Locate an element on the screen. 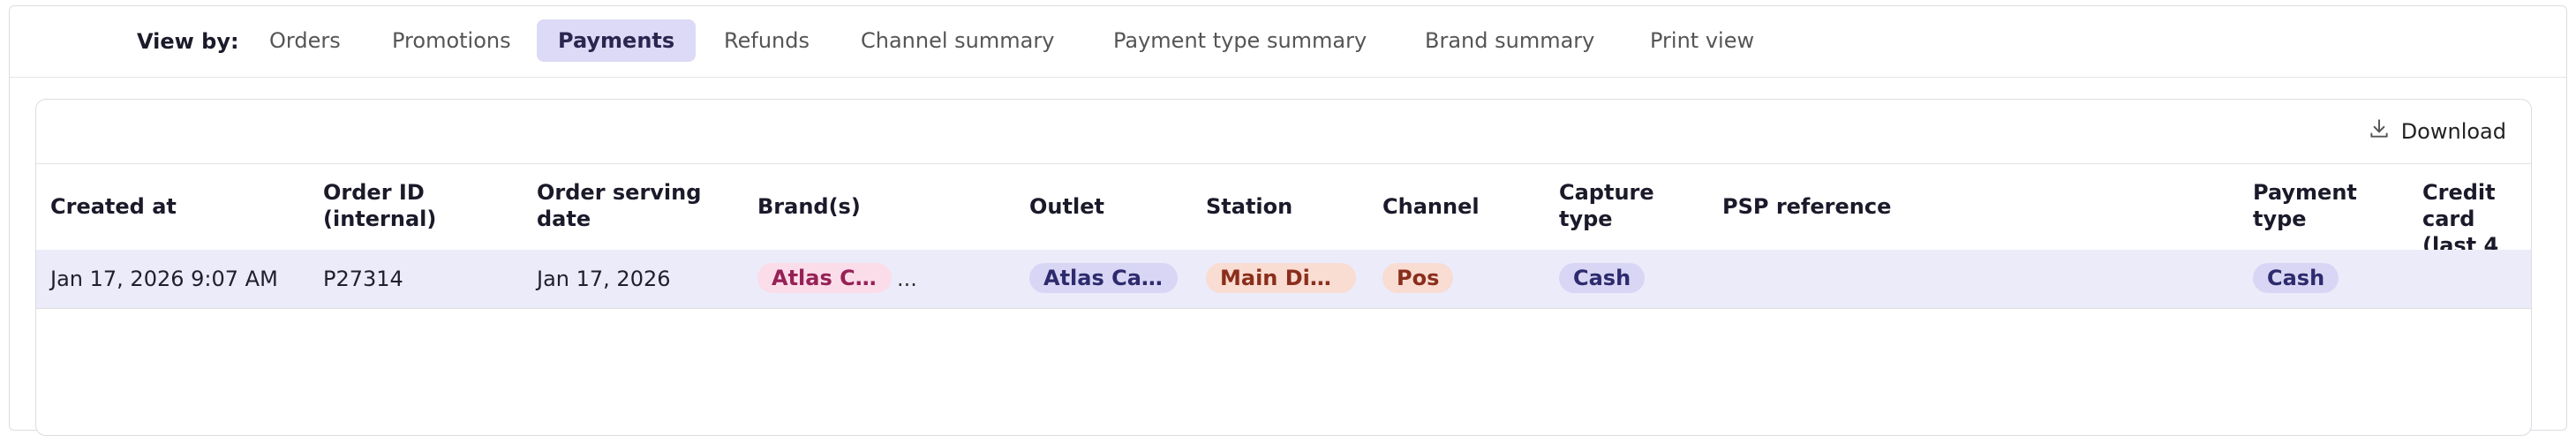 The height and width of the screenshot is (436, 2576). tab-payments: Payments is located at coordinates (617, 40).